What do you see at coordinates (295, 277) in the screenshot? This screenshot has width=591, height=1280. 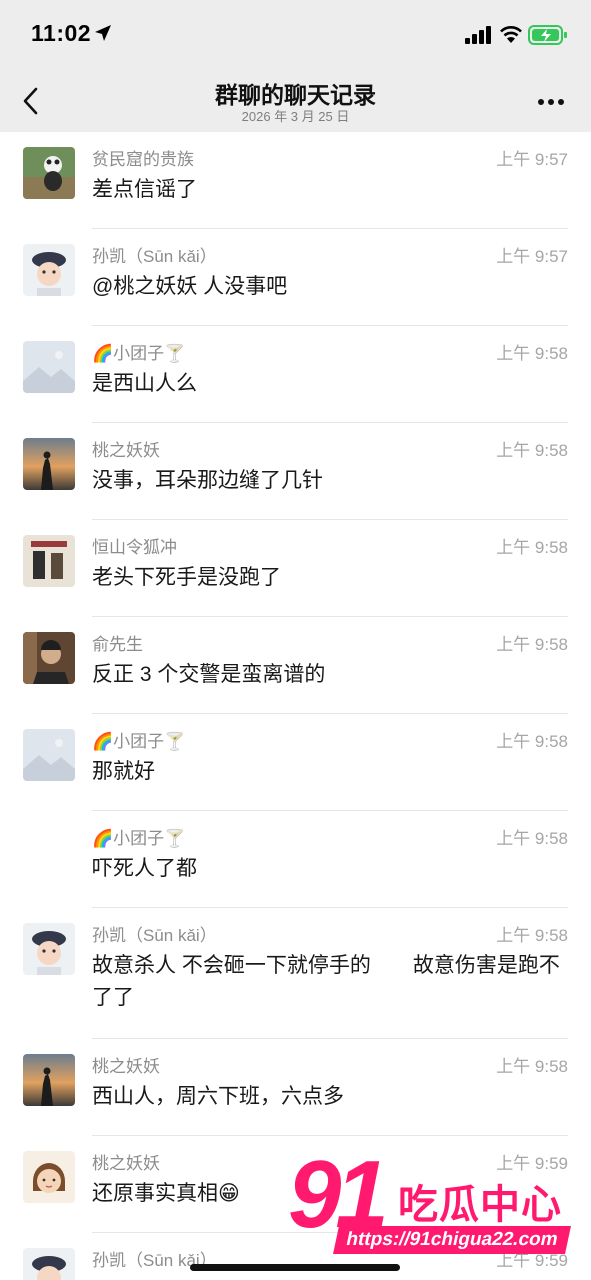 I see `message-item: 孙凯（Sūn kǎi） 上午 9:57 @桃之妖妖 人没事吧` at bounding box center [295, 277].